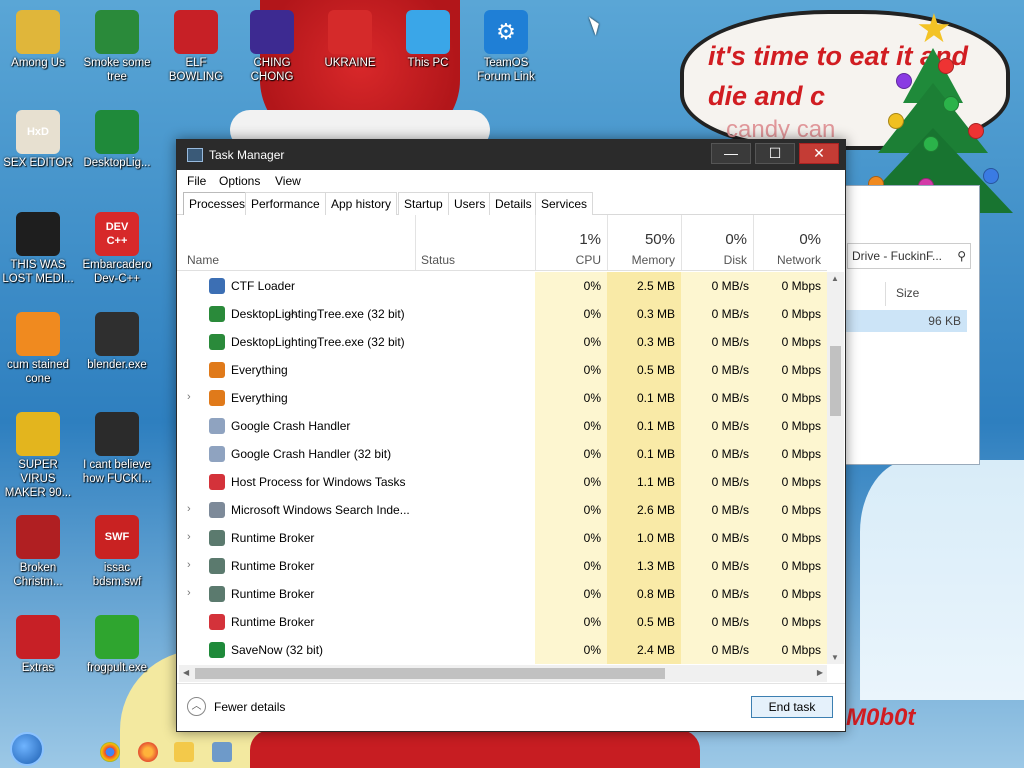 This screenshot has width=1024, height=768. What do you see at coordinates (249, 707) in the screenshot?
I see `fewer-details-link: Fewer details` at bounding box center [249, 707].